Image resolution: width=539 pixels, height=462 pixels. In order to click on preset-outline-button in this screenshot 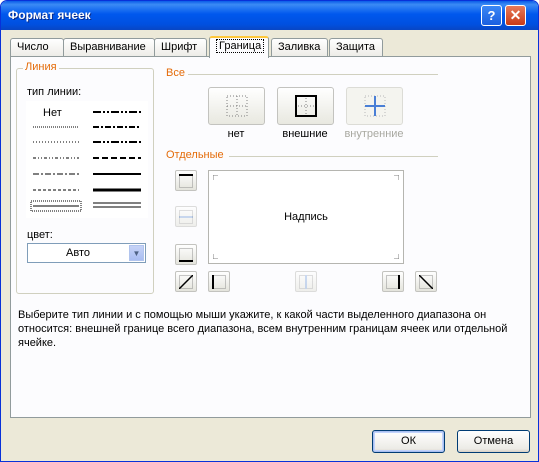, I will do `click(305, 106)`.